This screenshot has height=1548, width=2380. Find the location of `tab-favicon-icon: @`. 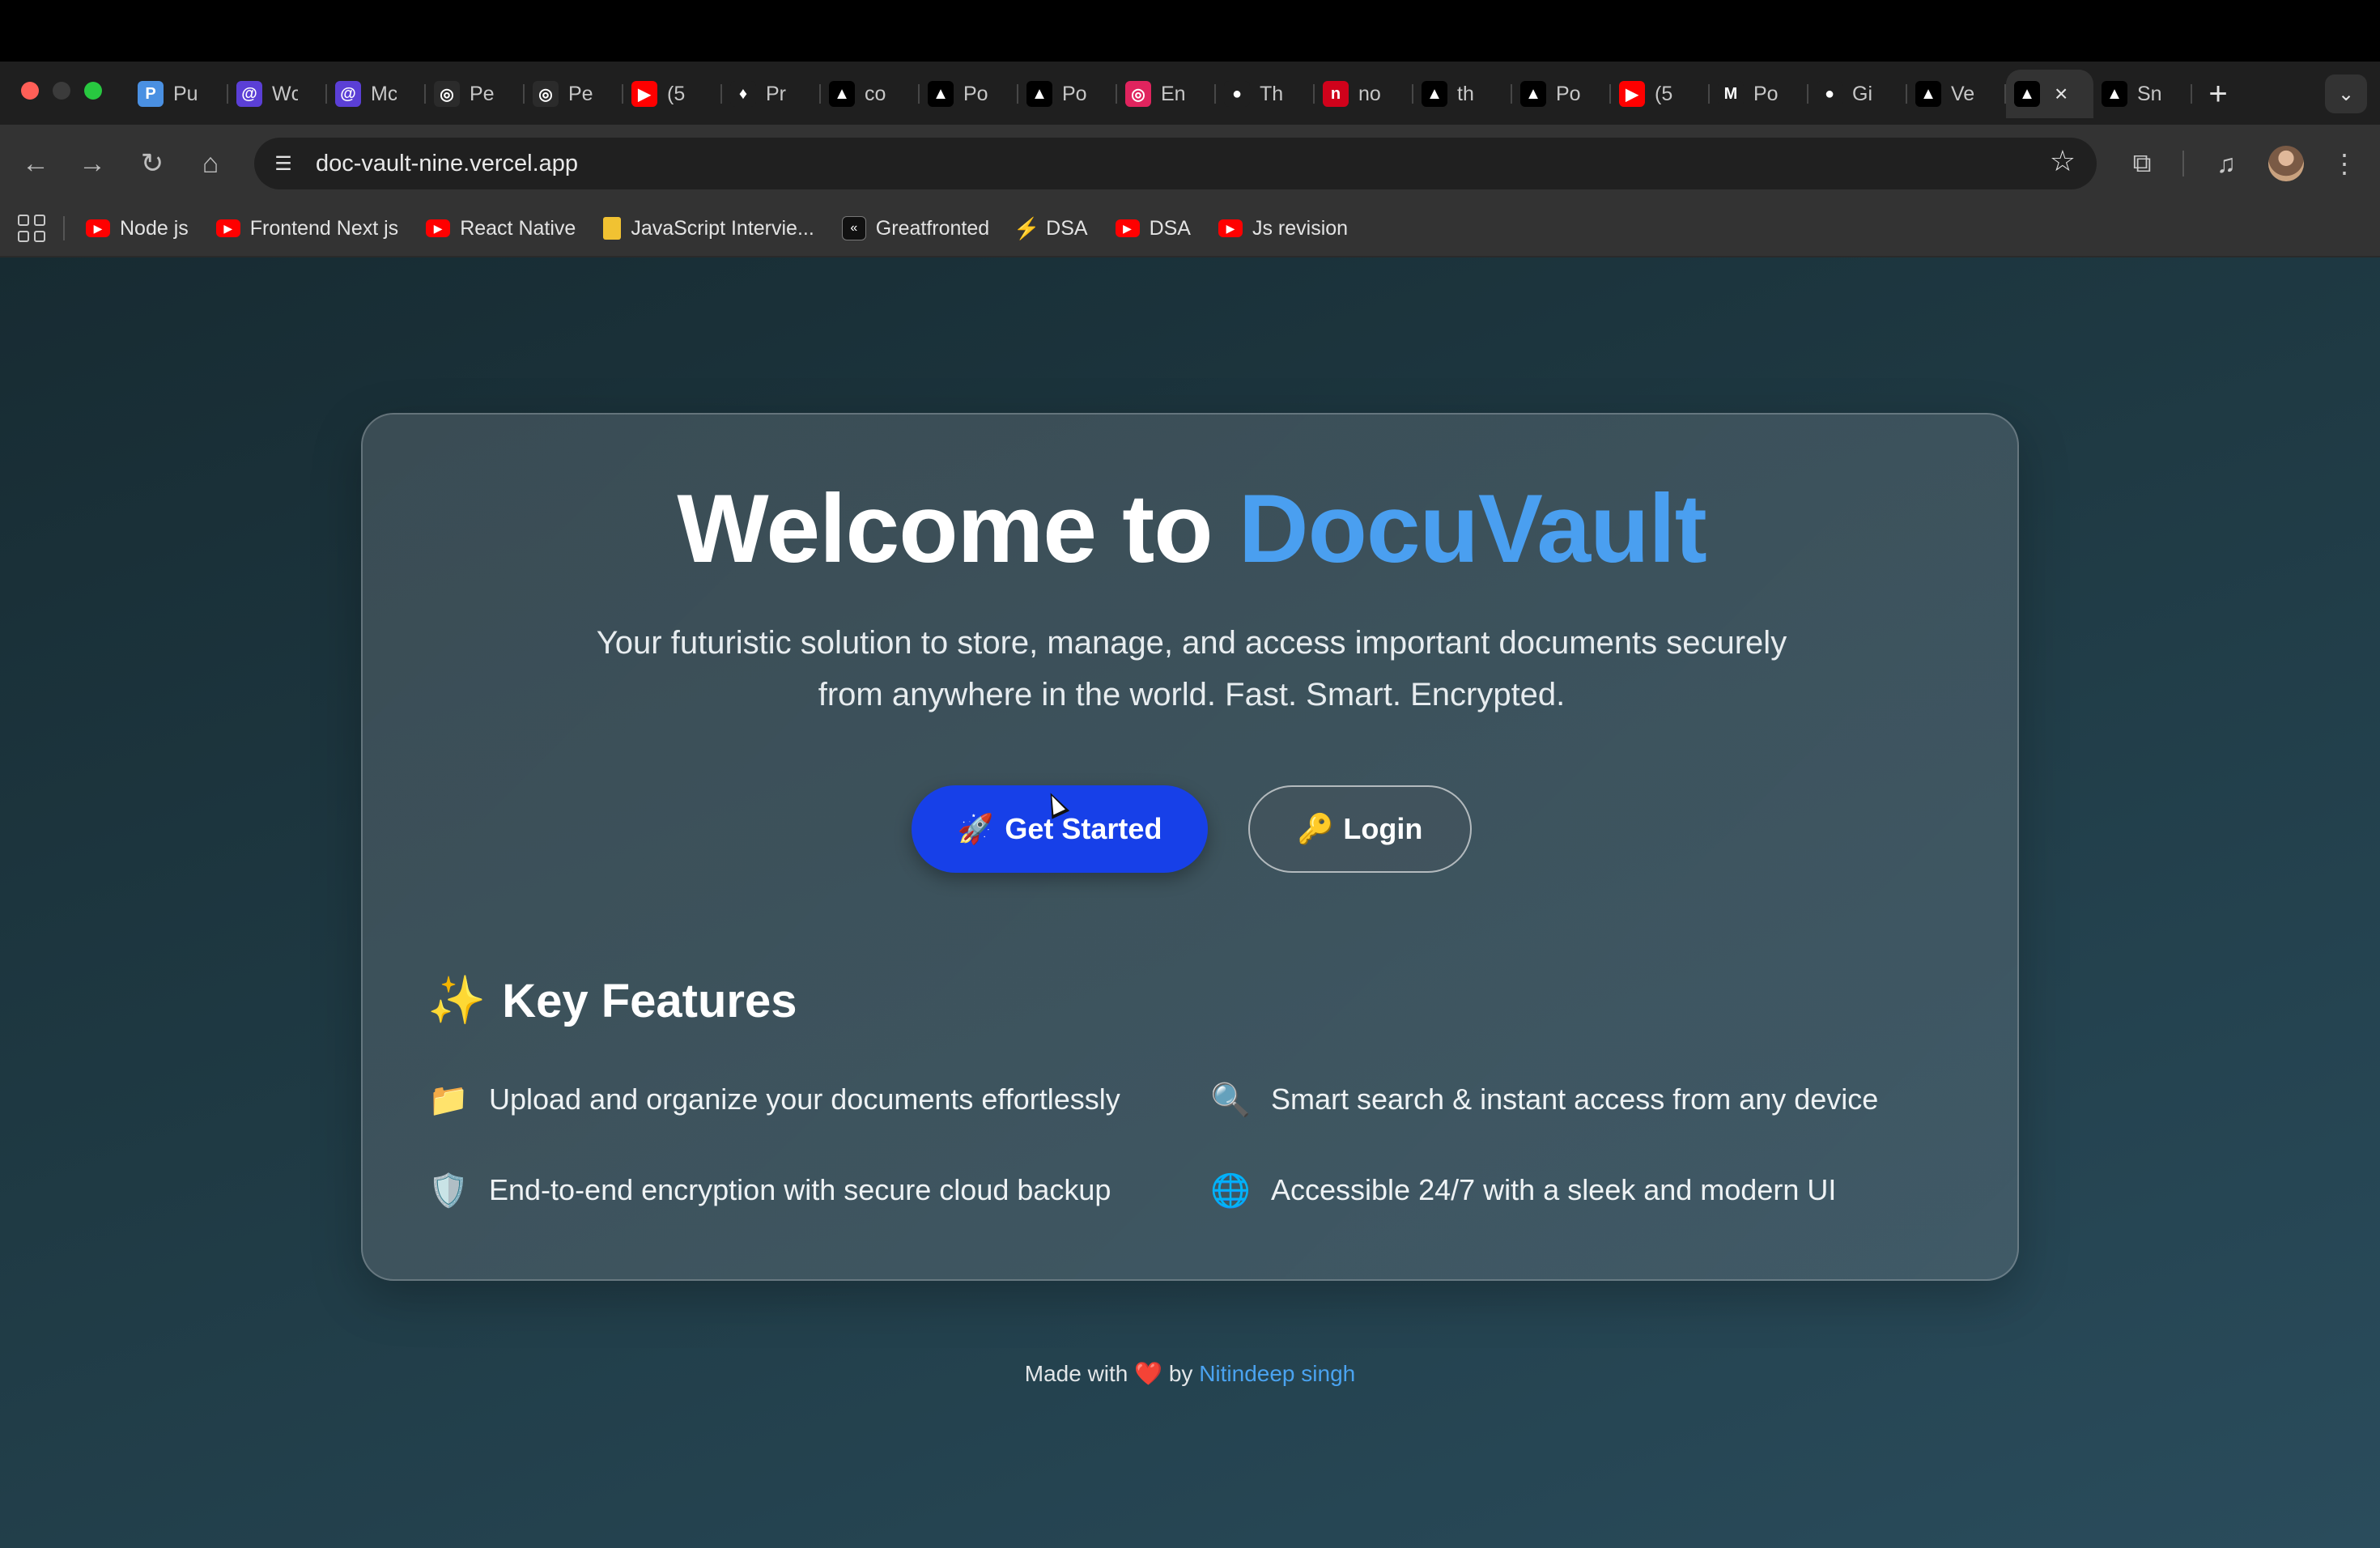

tab-favicon-icon: @ is located at coordinates (249, 94).